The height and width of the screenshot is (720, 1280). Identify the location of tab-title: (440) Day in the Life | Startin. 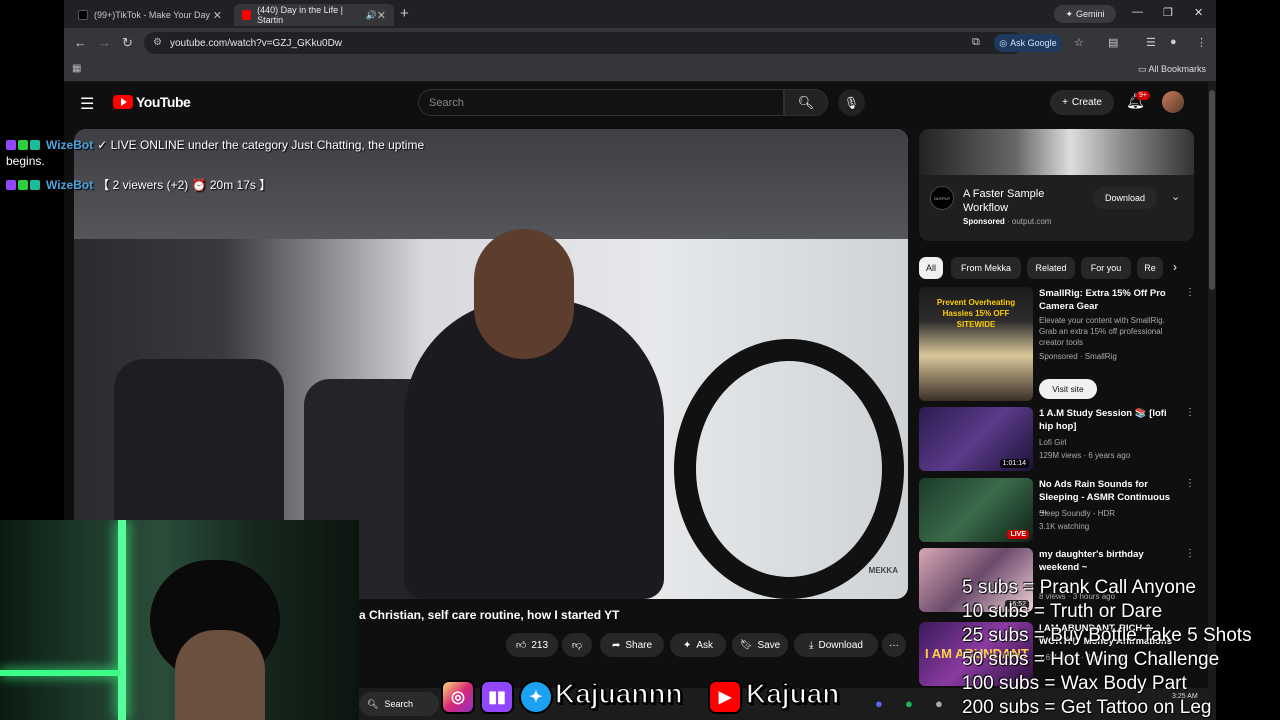
(300, 15).